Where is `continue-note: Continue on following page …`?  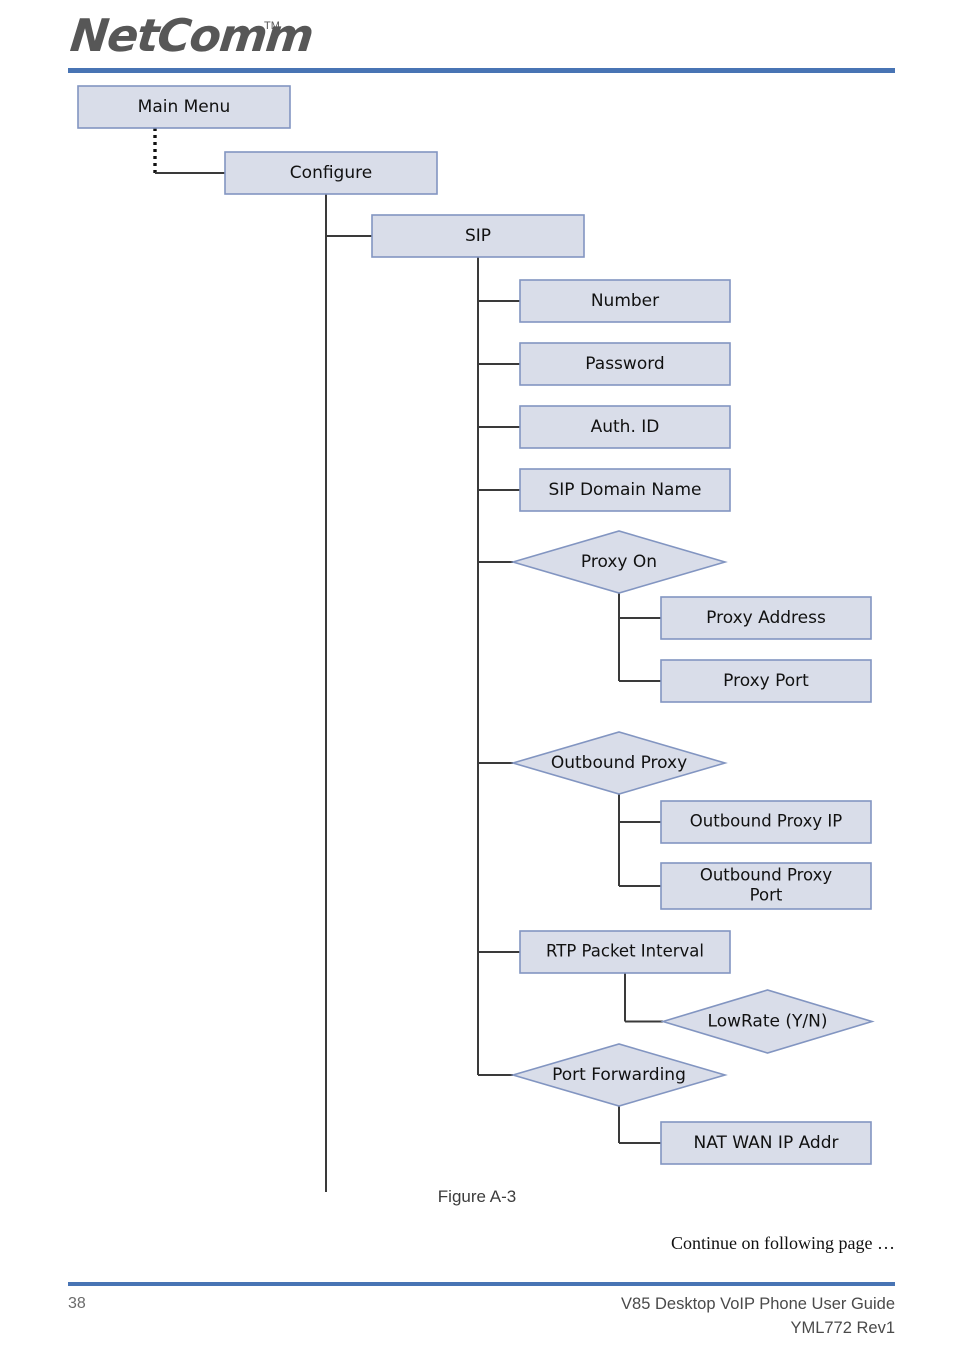
continue-note: Continue on following page … is located at coordinates (783, 1243).